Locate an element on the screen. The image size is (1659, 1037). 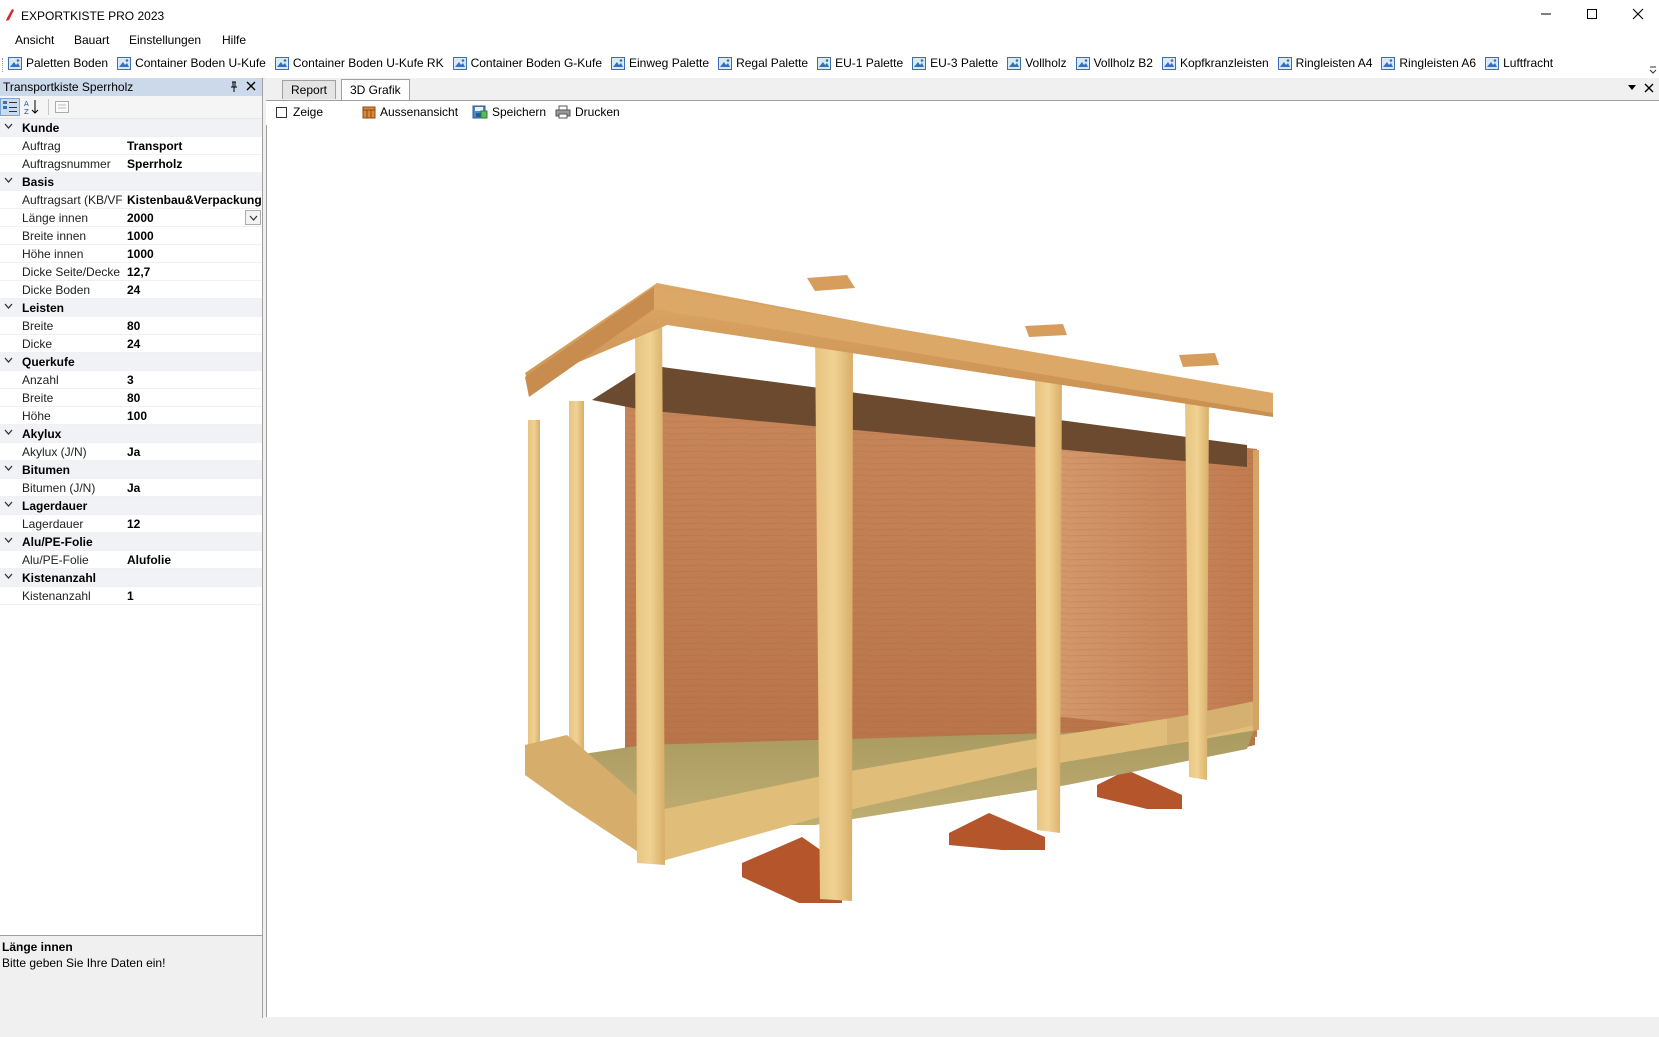
property-row: Dicke Seite/Decke 12,7 is located at coordinates (131, 272).